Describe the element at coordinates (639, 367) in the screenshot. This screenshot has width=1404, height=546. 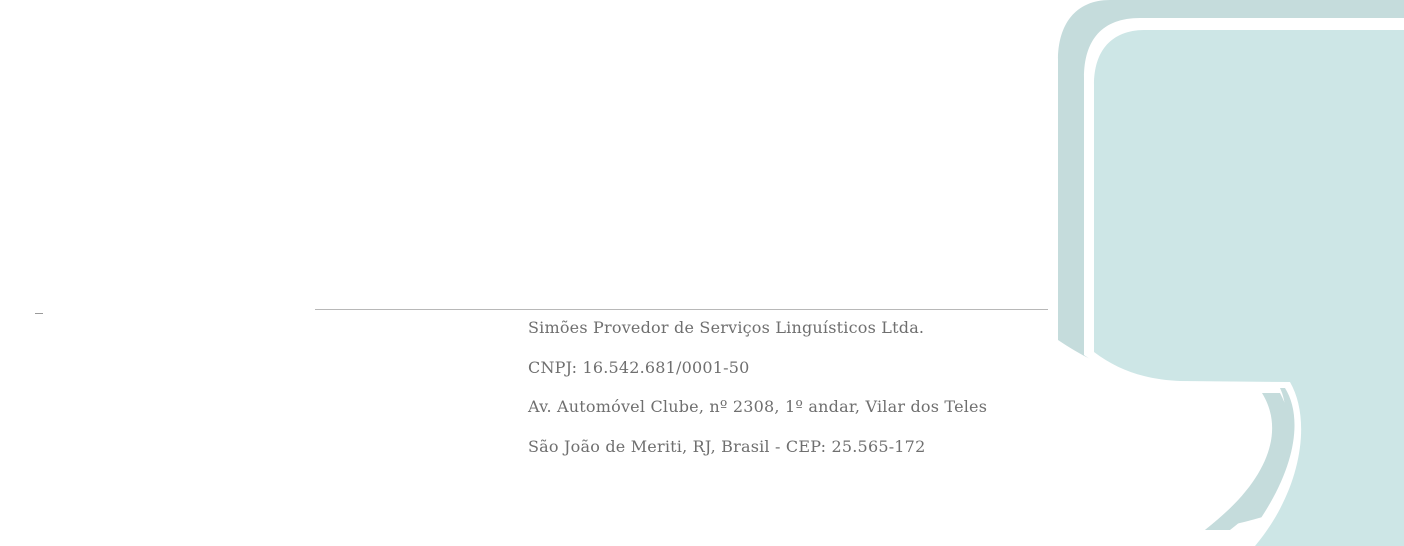
I see `company-cnpj: CNPJ: 16.542.681/0001-50` at that location.